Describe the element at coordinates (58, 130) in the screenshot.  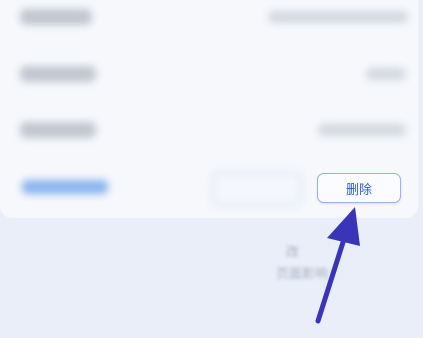
I see `row-3-label` at that location.